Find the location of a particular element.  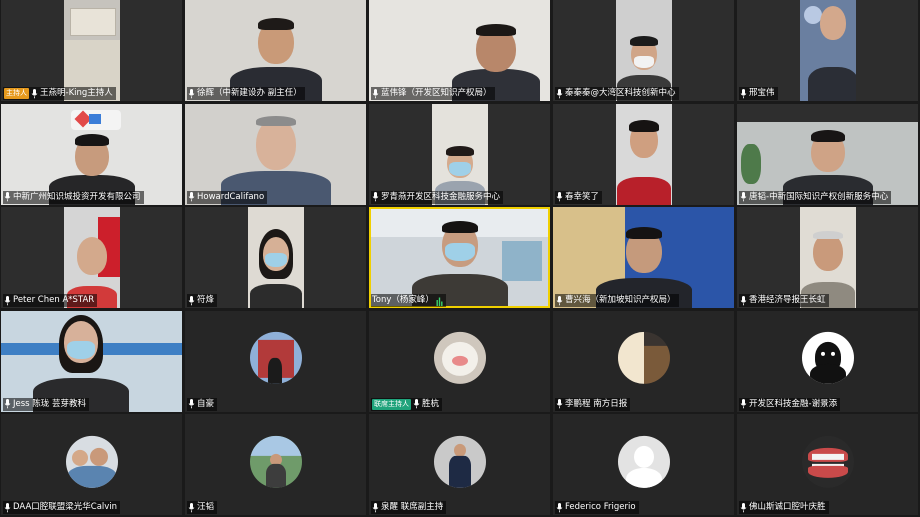

participant-name: 符烽 is located at coordinates (206, 300).